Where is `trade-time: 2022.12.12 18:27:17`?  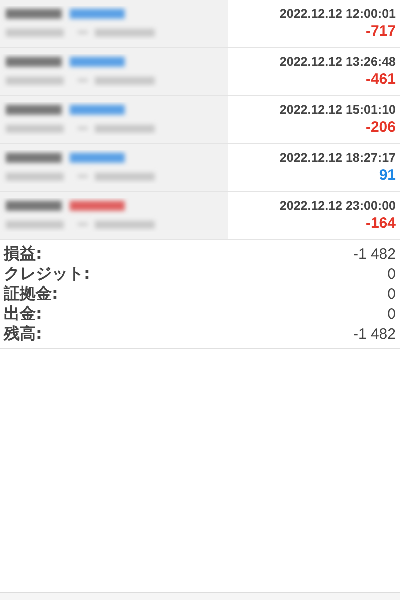 trade-time: 2022.12.12 18:27:17 is located at coordinates (338, 158).